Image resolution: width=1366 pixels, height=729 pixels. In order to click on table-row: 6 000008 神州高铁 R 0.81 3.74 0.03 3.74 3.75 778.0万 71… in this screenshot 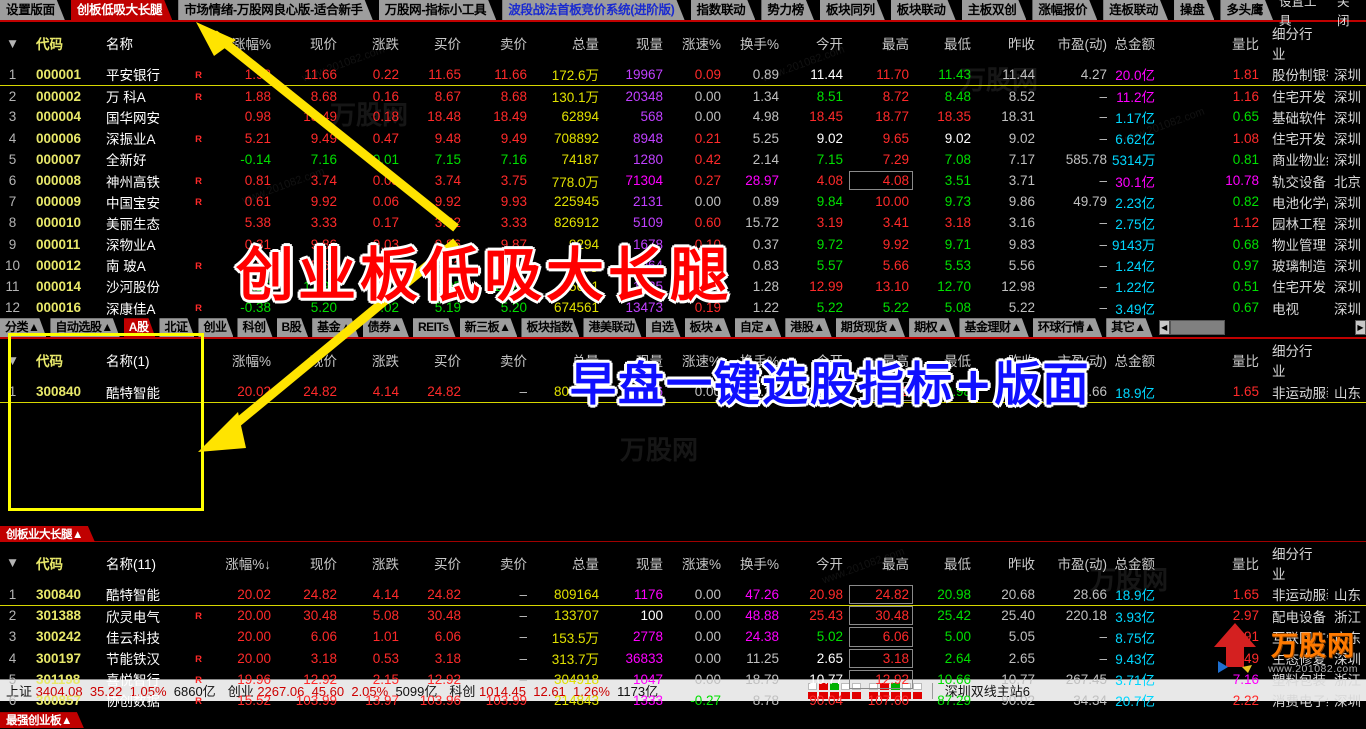, I will do `click(683, 180)`.